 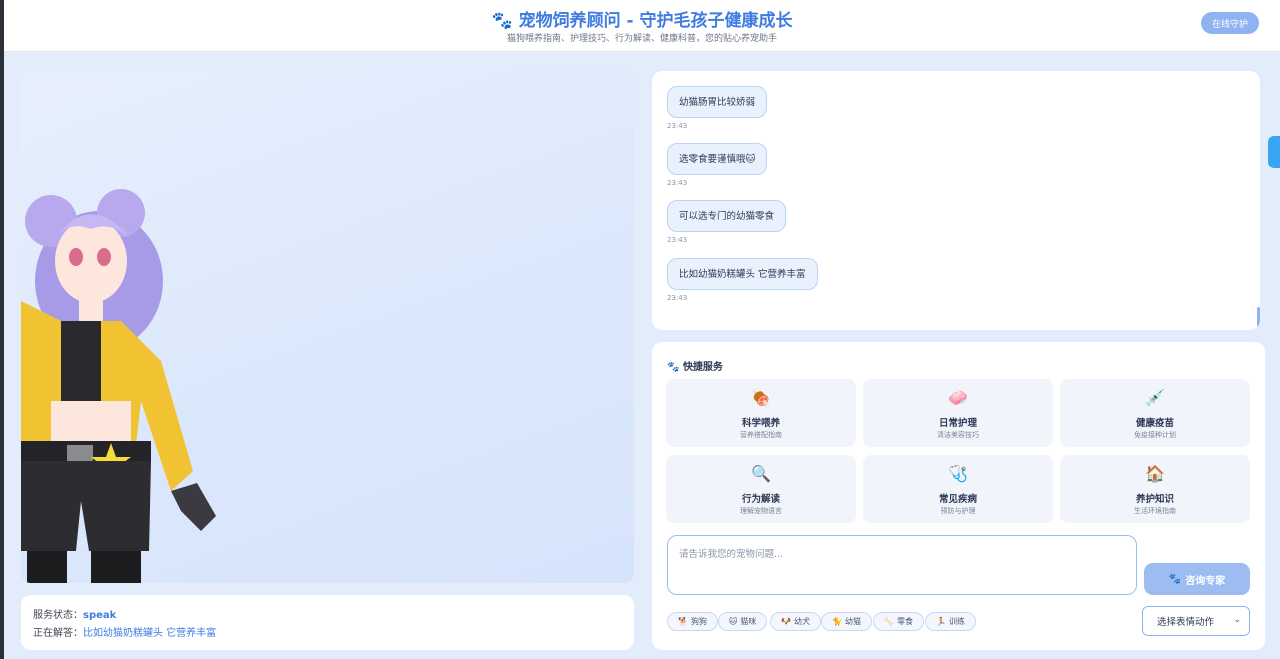 What do you see at coordinates (1155, 435) in the screenshot?
I see `service-desc: 免疫接种计划` at bounding box center [1155, 435].